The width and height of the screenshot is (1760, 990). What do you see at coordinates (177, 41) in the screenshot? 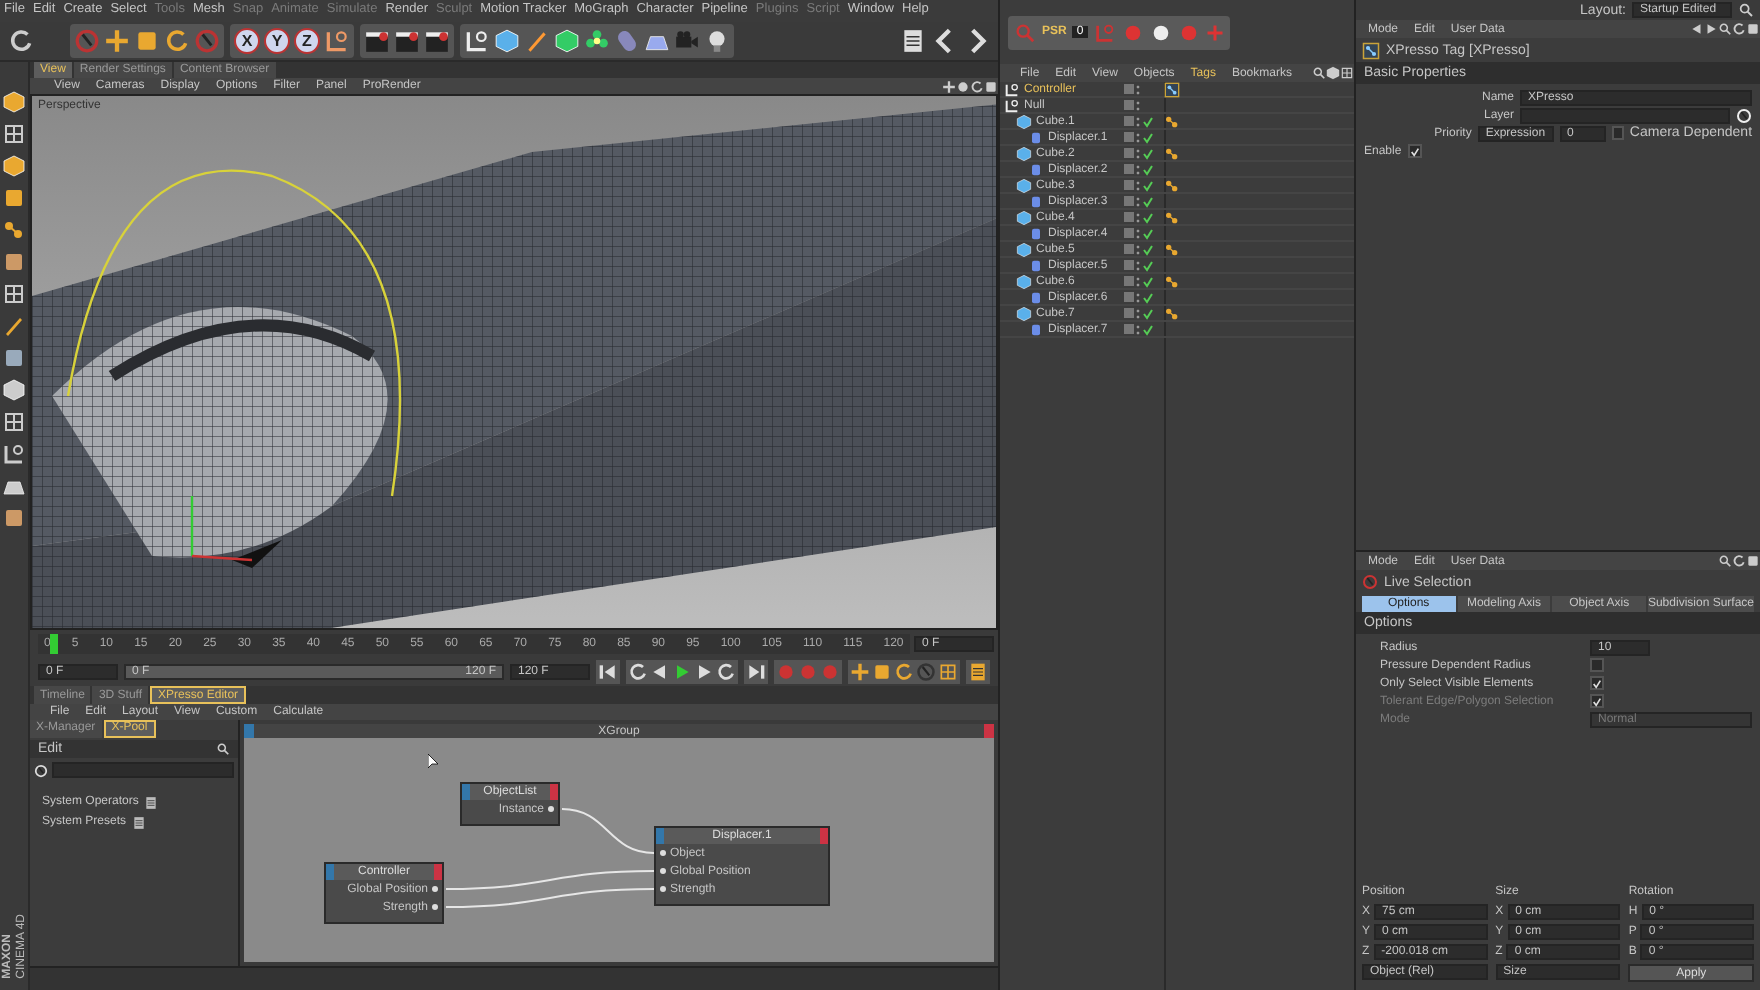
I see `rotate-icon` at bounding box center [177, 41].